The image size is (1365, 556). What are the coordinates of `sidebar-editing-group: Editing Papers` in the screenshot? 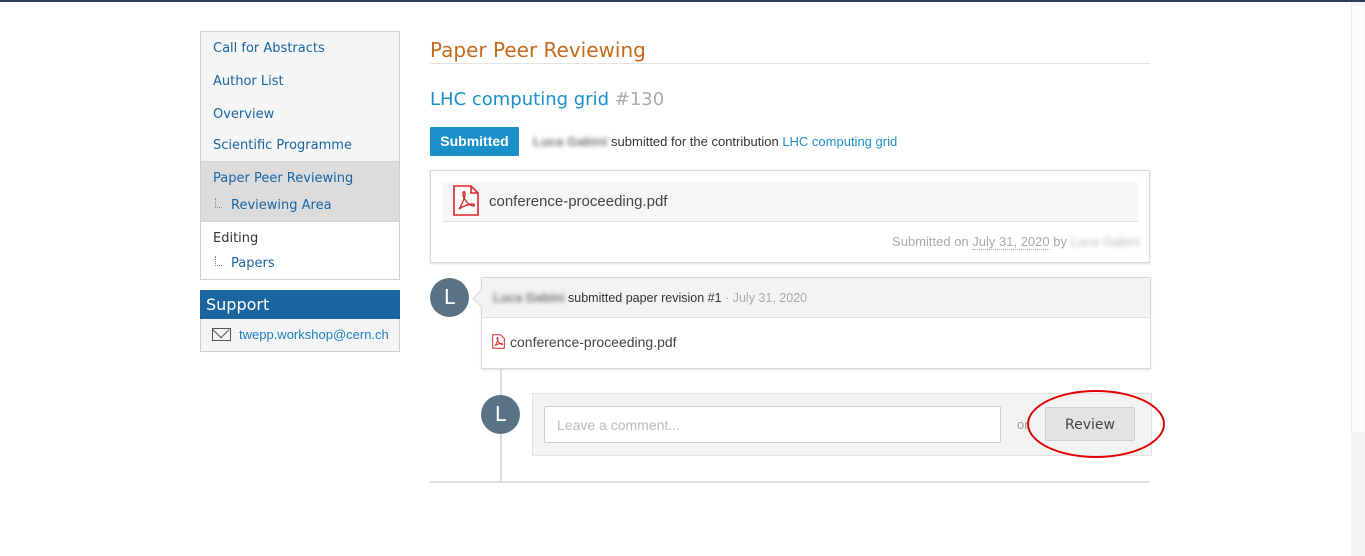 It's located at (300, 250).